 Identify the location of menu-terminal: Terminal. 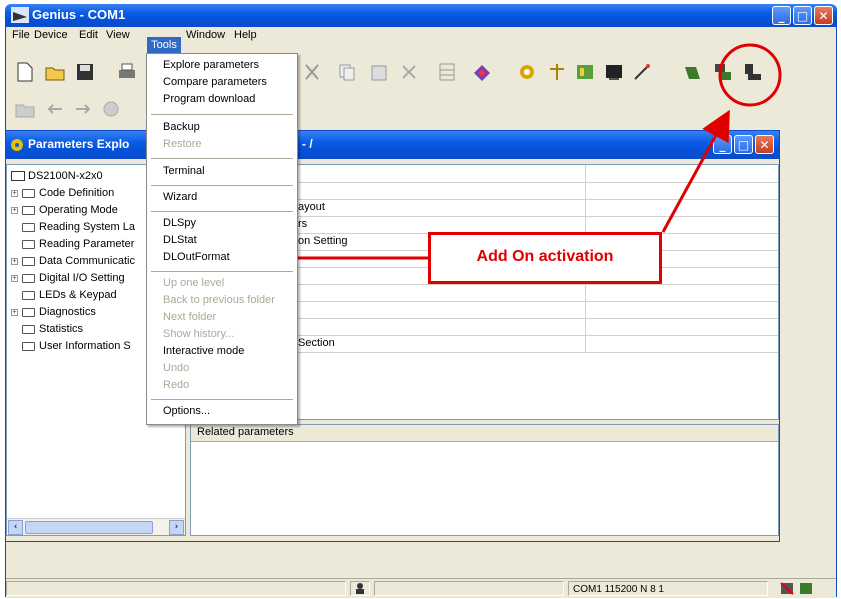
(184, 171).